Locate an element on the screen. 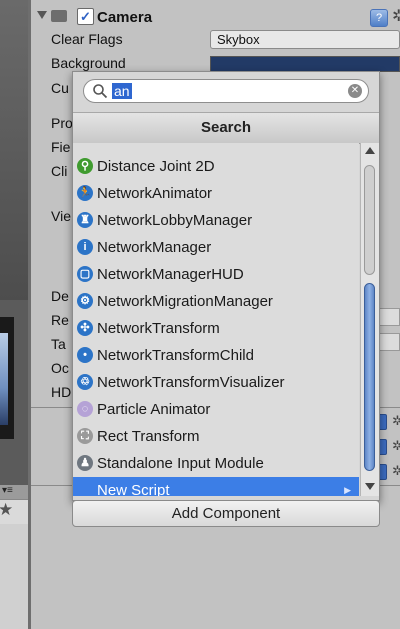 This screenshot has width=400, height=629. list-item-label: Rect Transform is located at coordinates (148, 436).